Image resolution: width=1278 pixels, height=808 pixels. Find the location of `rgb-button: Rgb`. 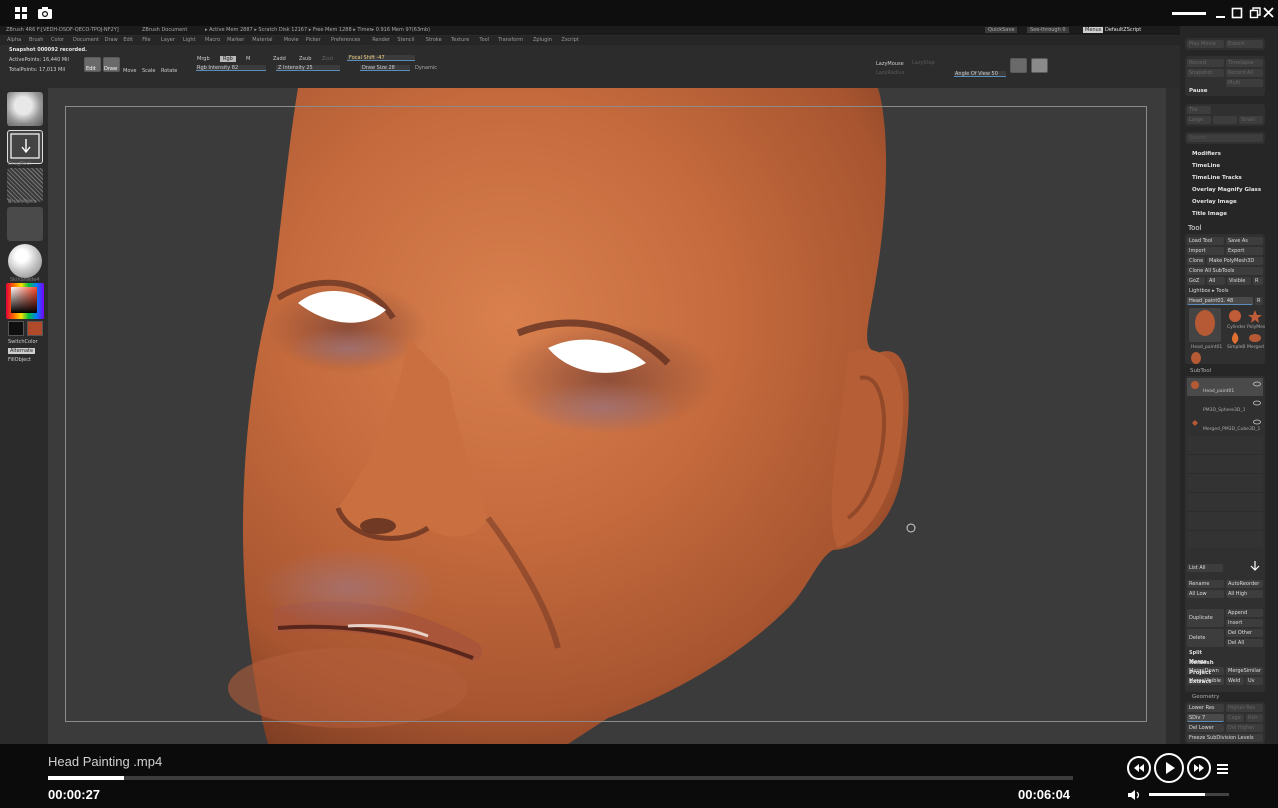

rgb-button: Rgb is located at coordinates (228, 59).